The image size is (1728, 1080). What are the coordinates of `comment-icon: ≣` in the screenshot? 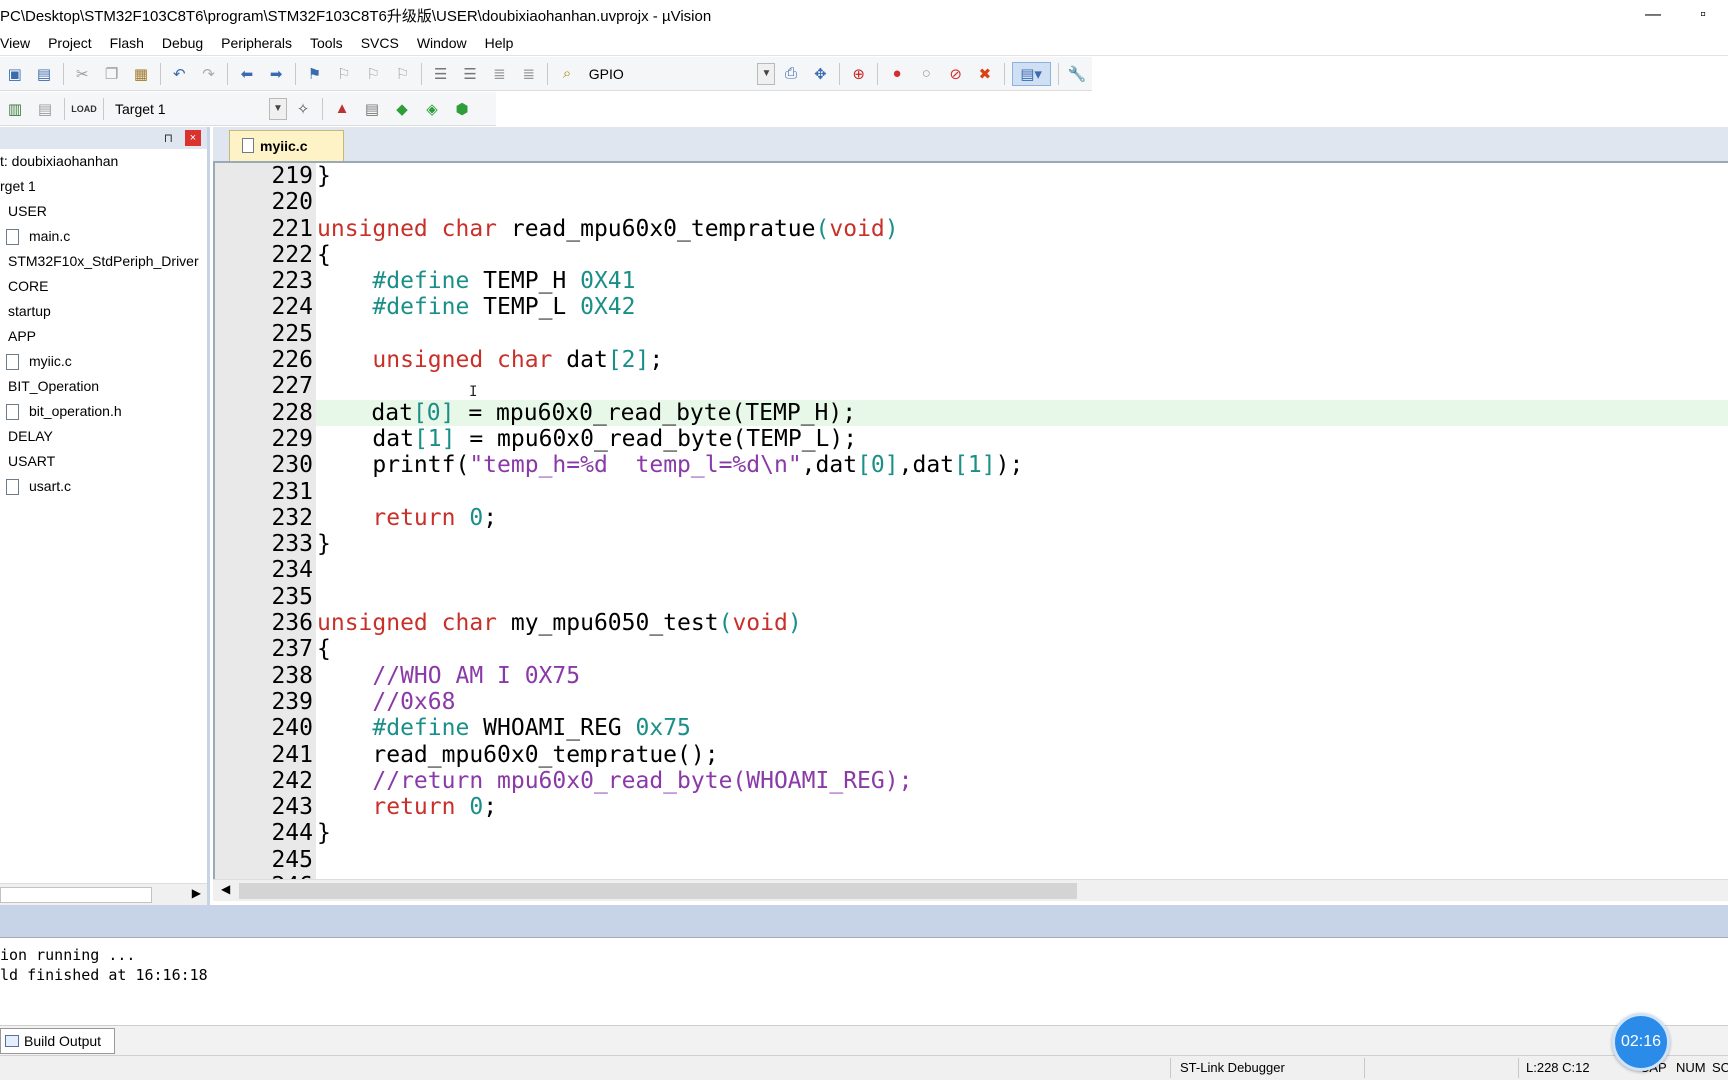 It's located at (499, 74).